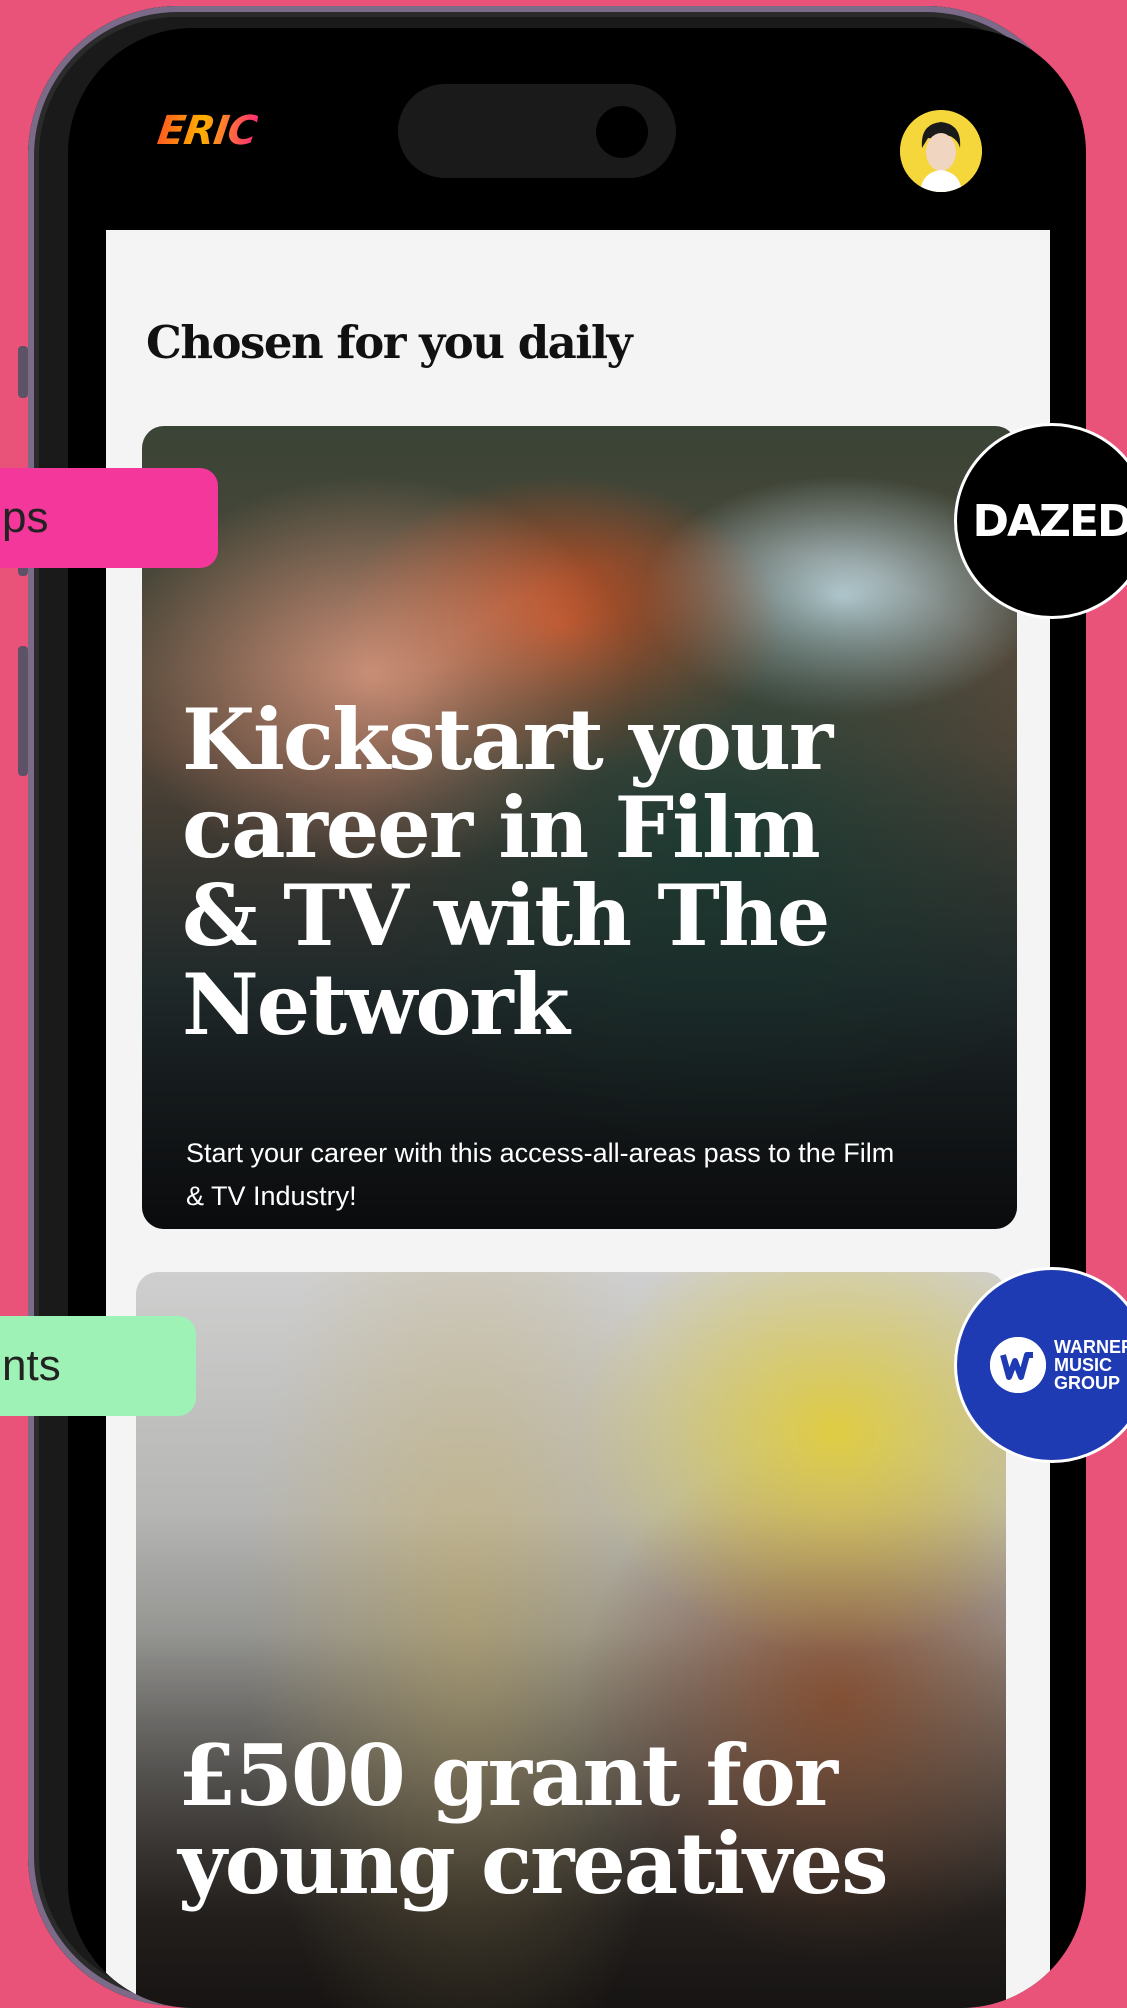 This screenshot has height=2008, width=1127. I want to click on user-avatar-icon, so click(941, 151).